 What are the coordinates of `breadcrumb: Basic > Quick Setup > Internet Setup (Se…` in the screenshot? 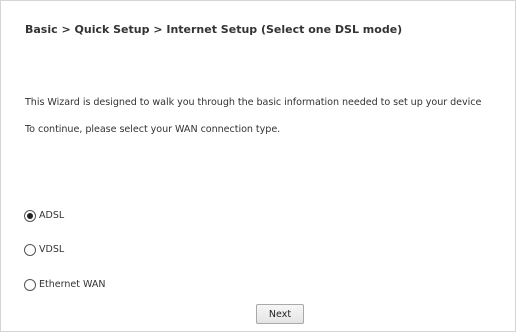 It's located at (214, 29).